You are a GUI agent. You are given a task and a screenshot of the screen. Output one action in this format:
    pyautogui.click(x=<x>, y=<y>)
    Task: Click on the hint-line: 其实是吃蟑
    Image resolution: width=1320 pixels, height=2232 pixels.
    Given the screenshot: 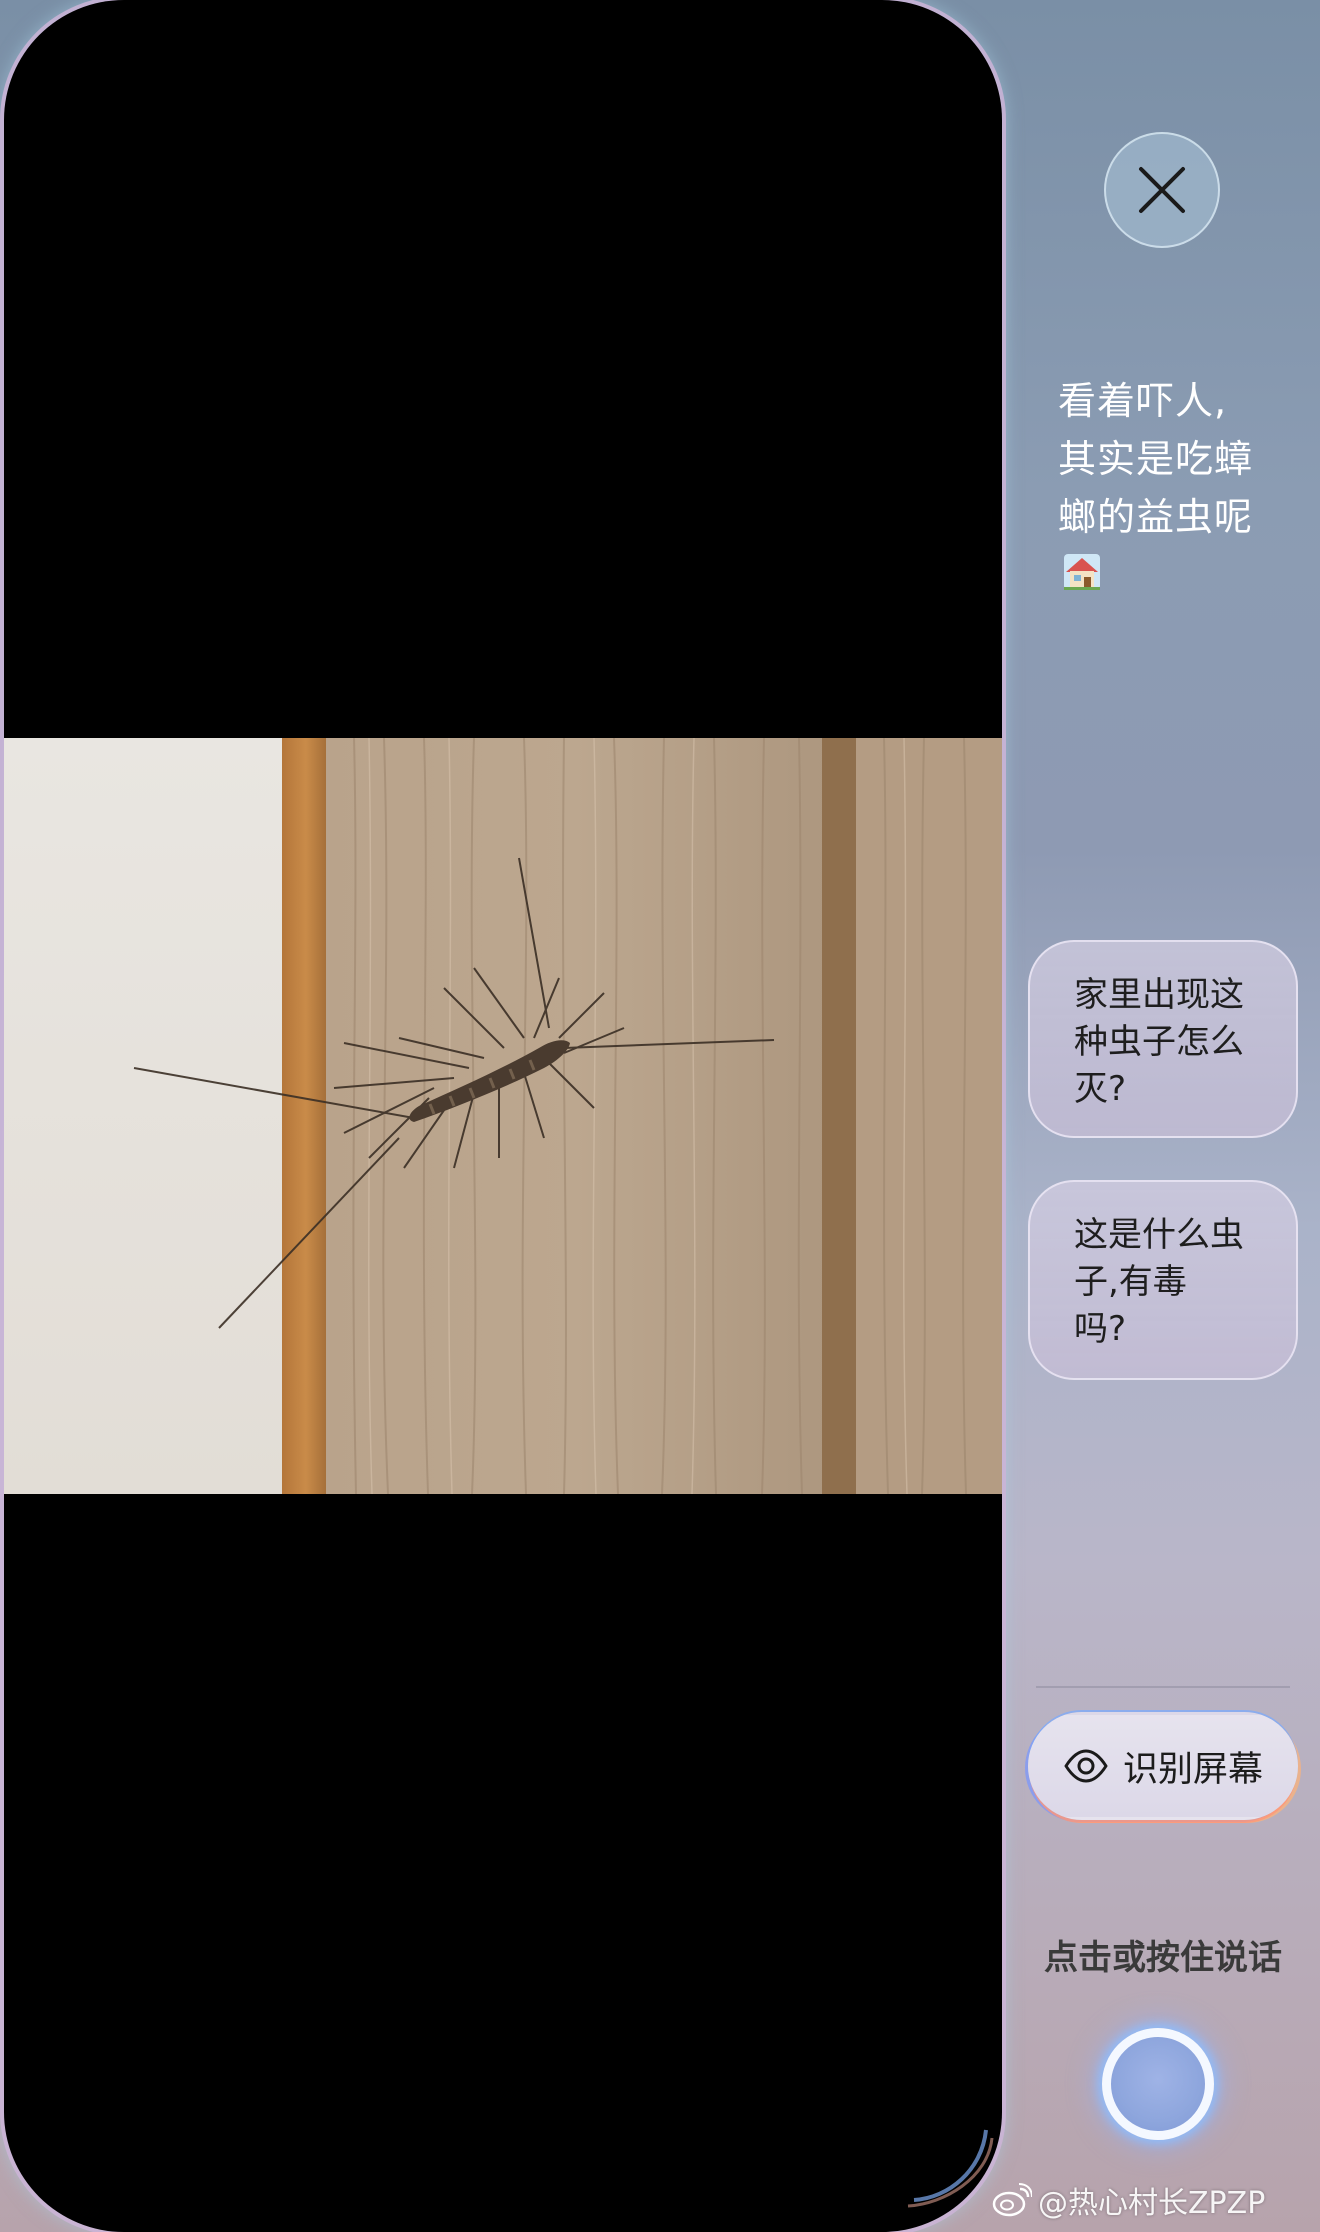 What is the action you would take?
    pyautogui.click(x=1156, y=459)
    